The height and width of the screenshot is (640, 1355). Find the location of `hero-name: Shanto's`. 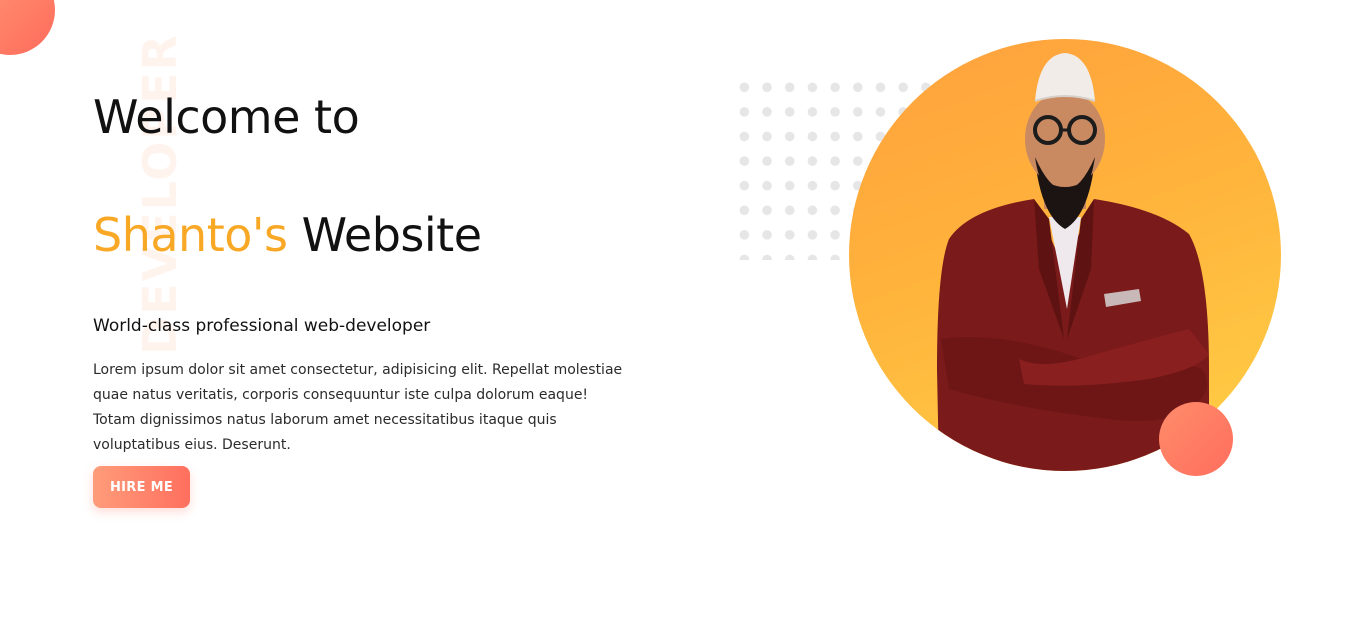

hero-name: Shanto's is located at coordinates (190, 235).